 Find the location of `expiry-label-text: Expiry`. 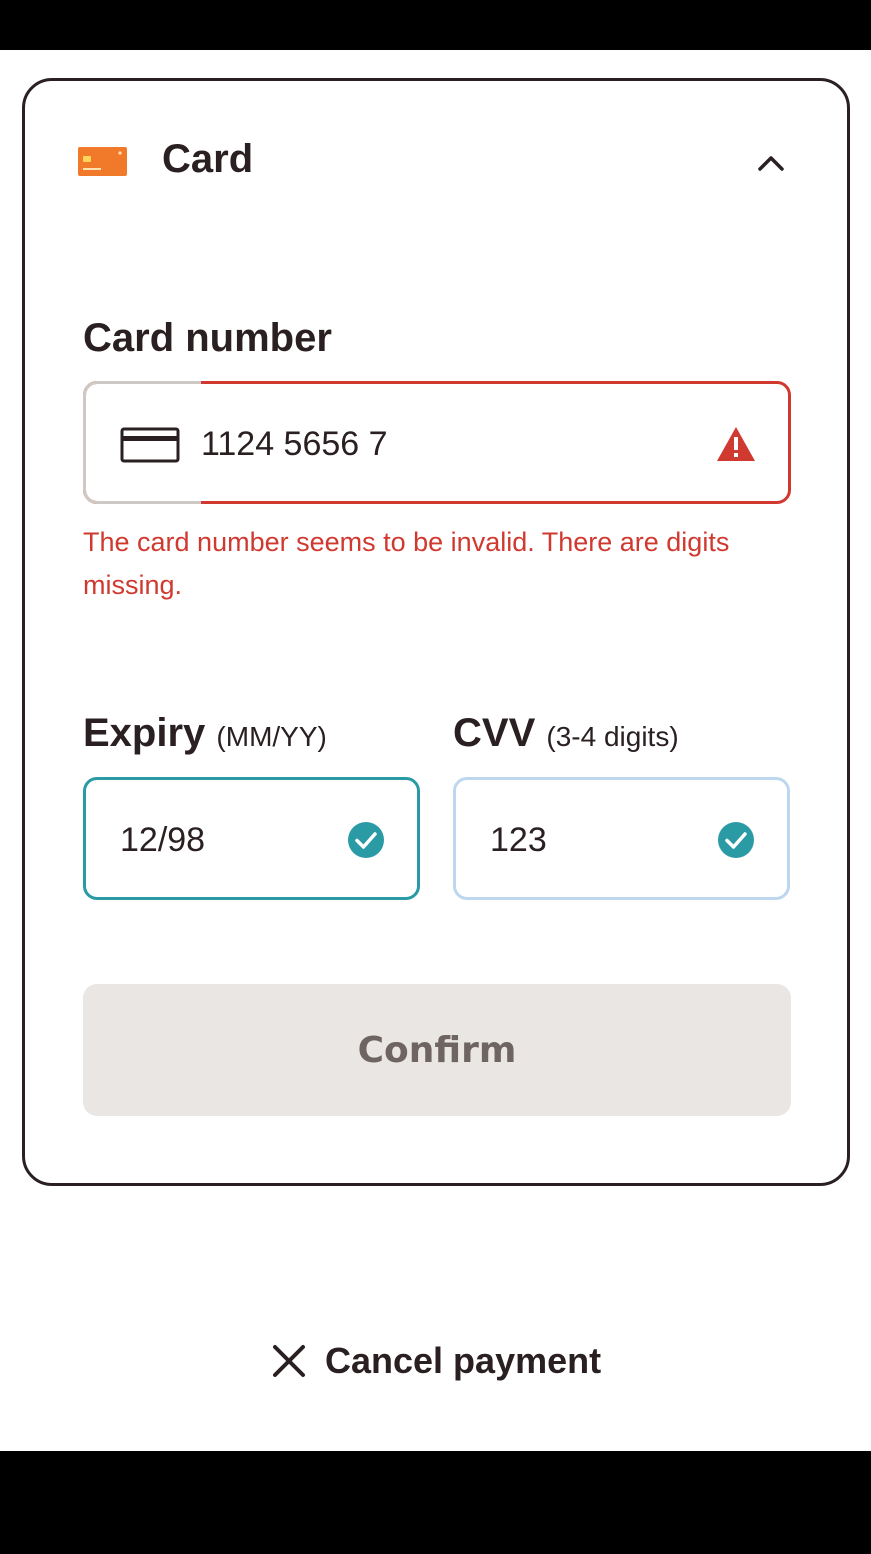

expiry-label-text: Expiry is located at coordinates (144, 733).